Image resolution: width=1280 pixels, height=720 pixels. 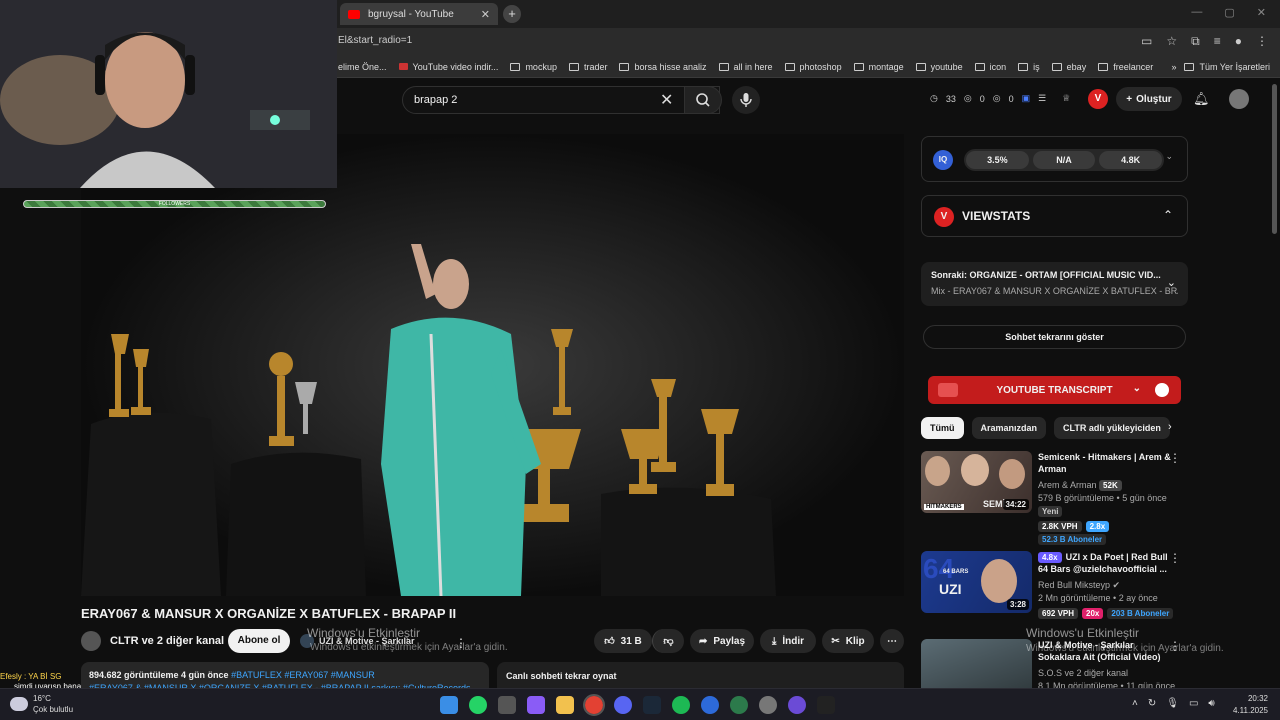 What do you see at coordinates (1054, 216) in the screenshot?
I see `viewstats-panel: V VIEWSTATS ⌃` at bounding box center [1054, 216].